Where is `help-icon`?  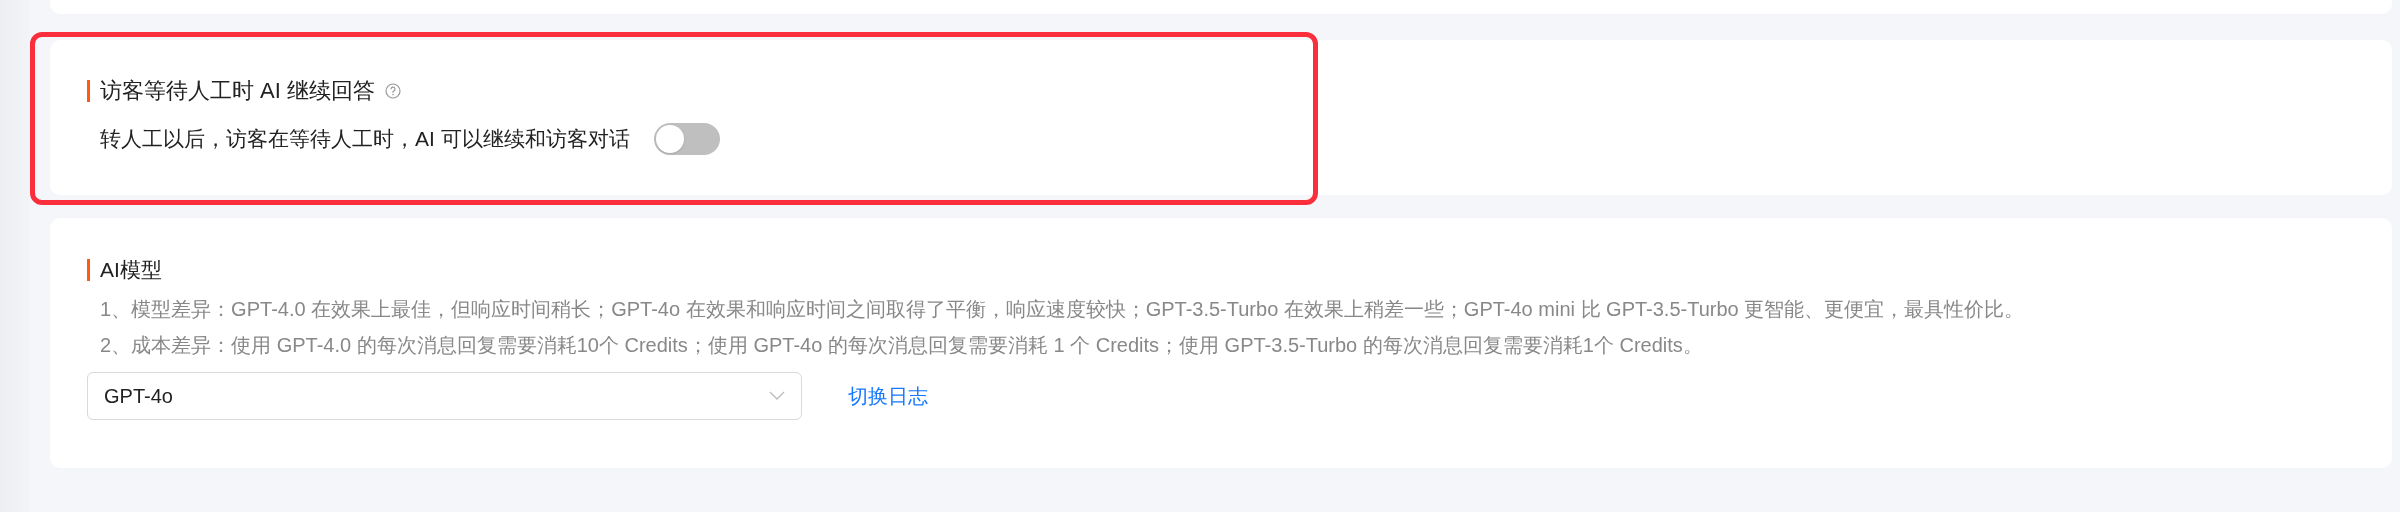
help-icon is located at coordinates (393, 90).